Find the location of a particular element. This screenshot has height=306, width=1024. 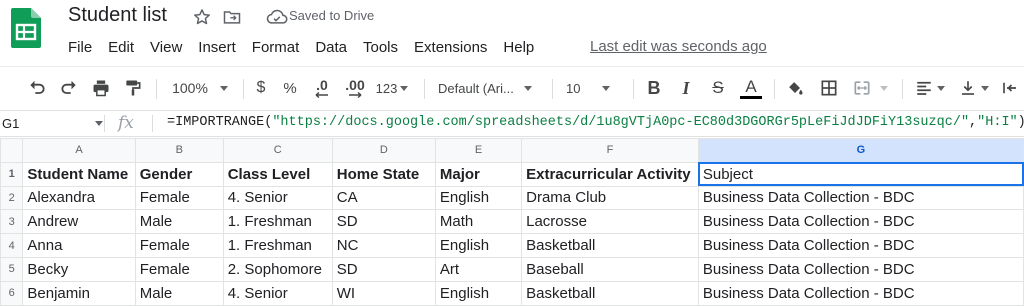

column-header-a: A is located at coordinates (79, 150).